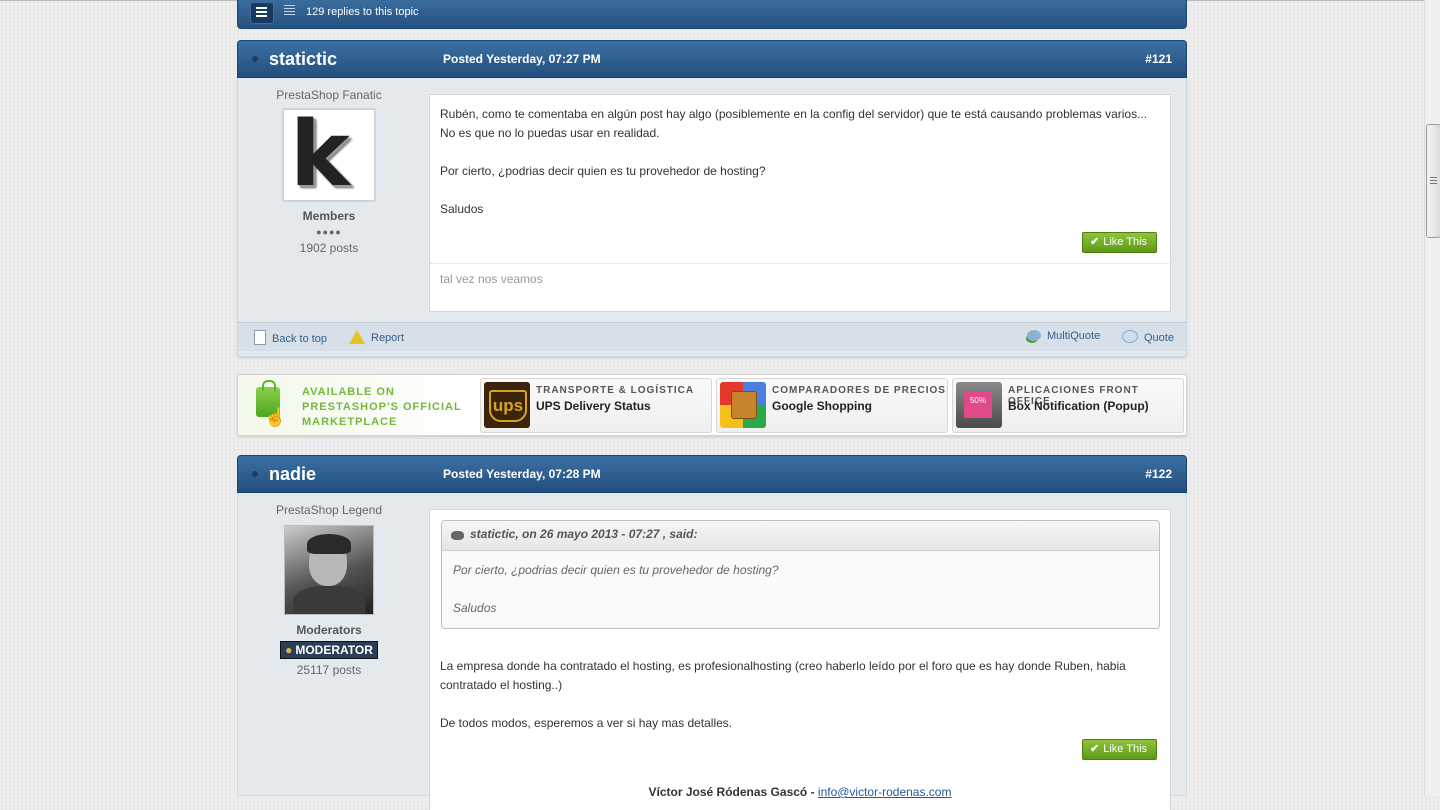 Image resolution: width=1440 pixels, height=810 pixels. What do you see at coordinates (348, 392) in the screenshot?
I see `intro-line: AVAILABLE ON` at bounding box center [348, 392].